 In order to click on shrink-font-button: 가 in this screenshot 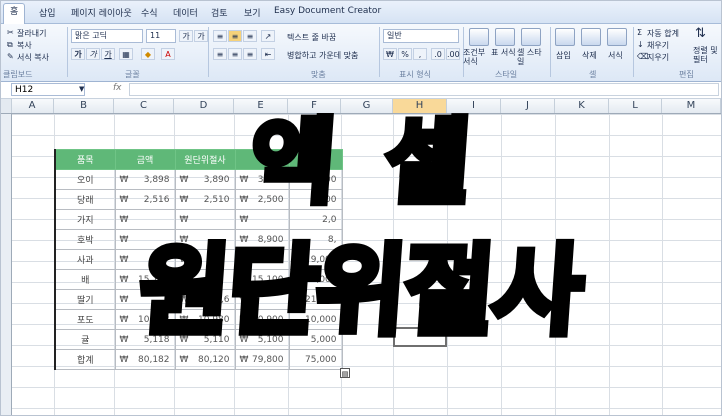, I will do `click(201, 36)`.